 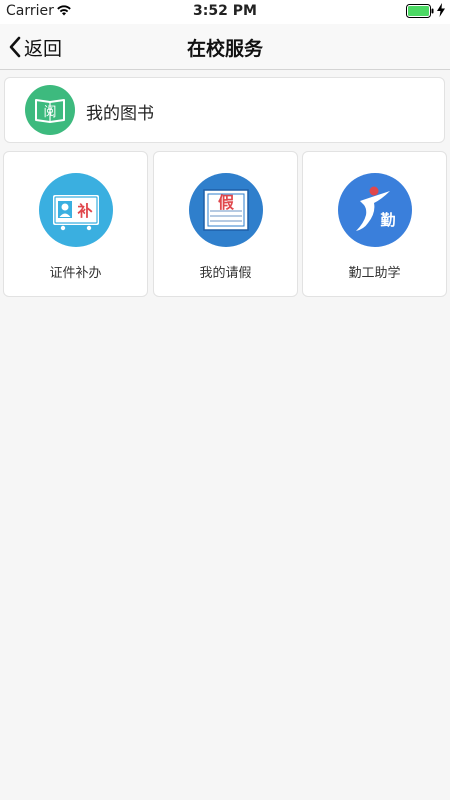 I want to click on tile-my-leave: 假 我的请假, so click(x=225, y=224).